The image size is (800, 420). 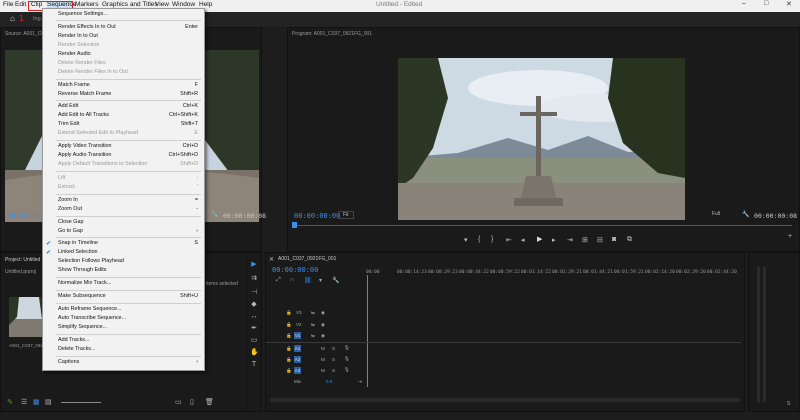 What do you see at coordinates (346, 215) in the screenshot?
I see `zoom-fit-dropdown: Fit` at bounding box center [346, 215].